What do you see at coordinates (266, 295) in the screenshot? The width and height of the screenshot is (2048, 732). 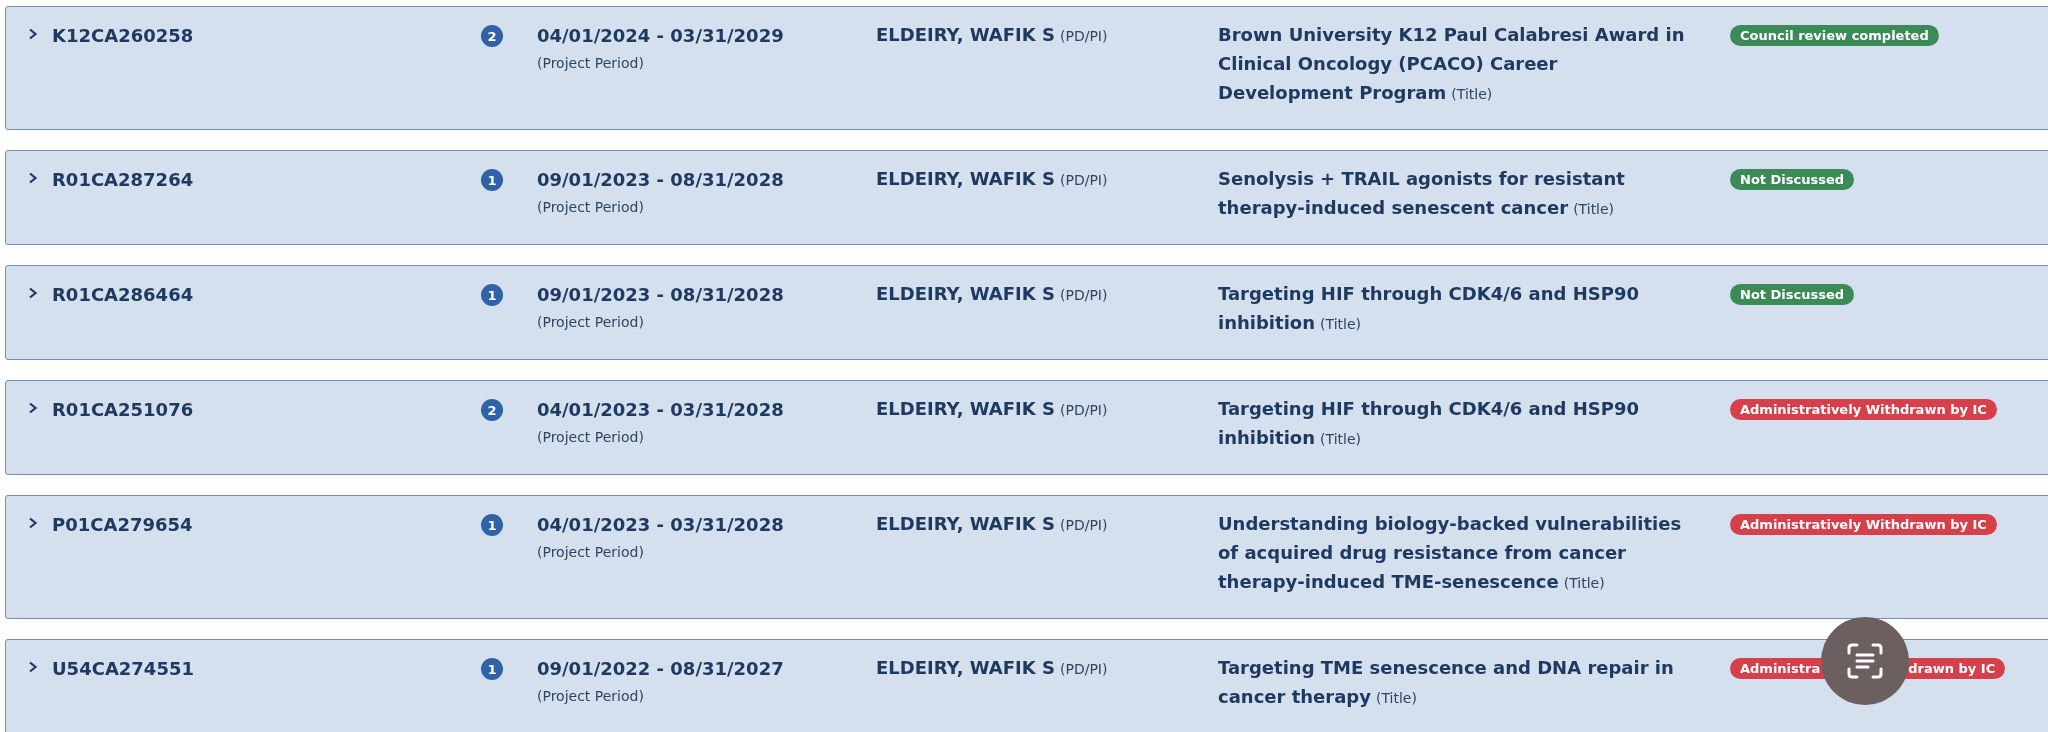 I see `grant-number: R01CA286464` at bounding box center [266, 295].